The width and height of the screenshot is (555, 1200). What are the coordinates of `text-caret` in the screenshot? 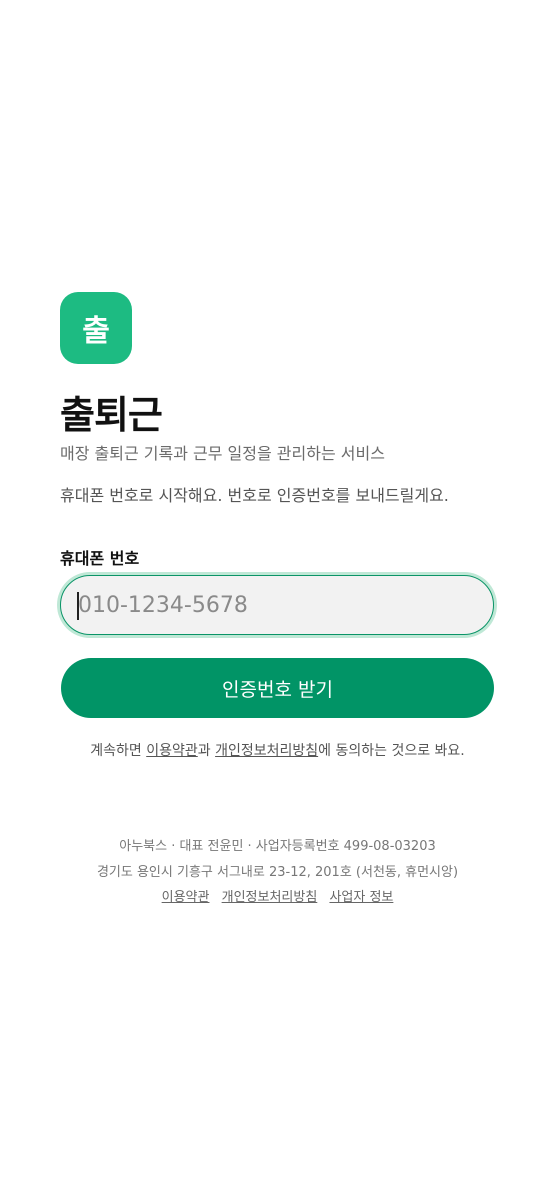 It's located at (78, 606).